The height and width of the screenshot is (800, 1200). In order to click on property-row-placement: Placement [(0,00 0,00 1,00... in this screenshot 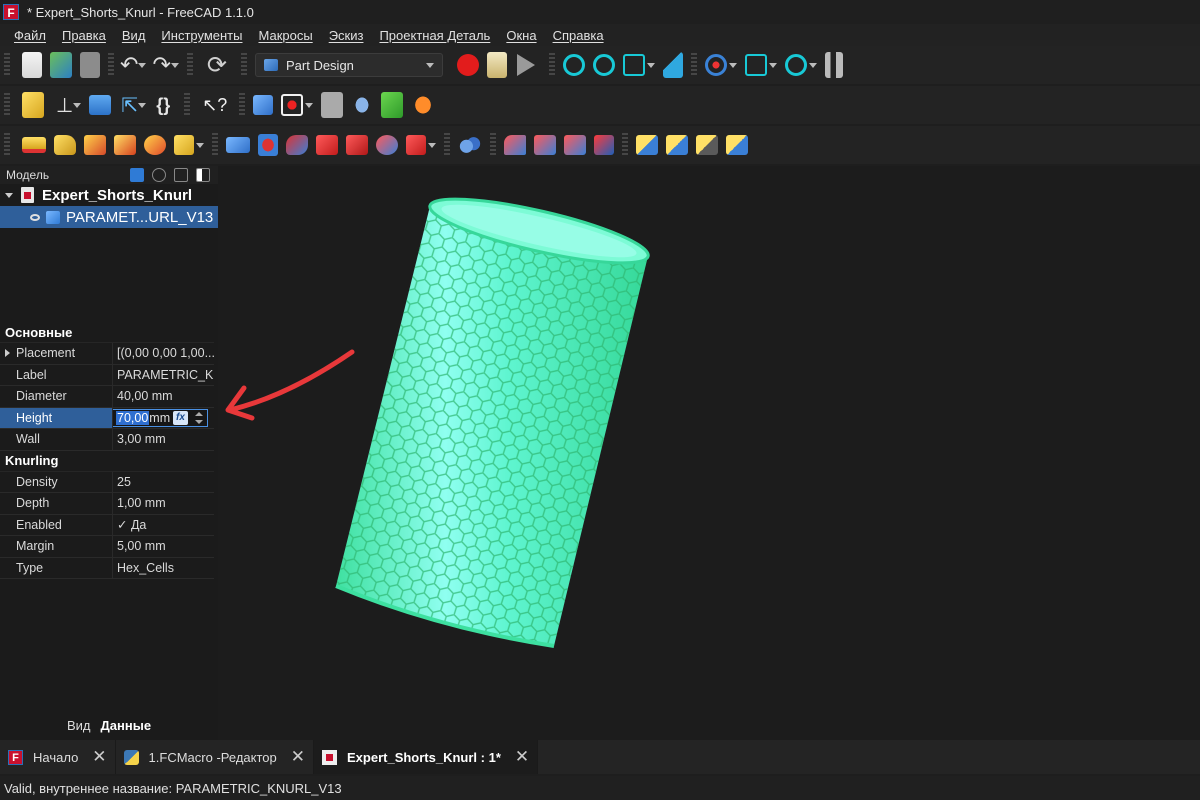, I will do `click(107, 354)`.